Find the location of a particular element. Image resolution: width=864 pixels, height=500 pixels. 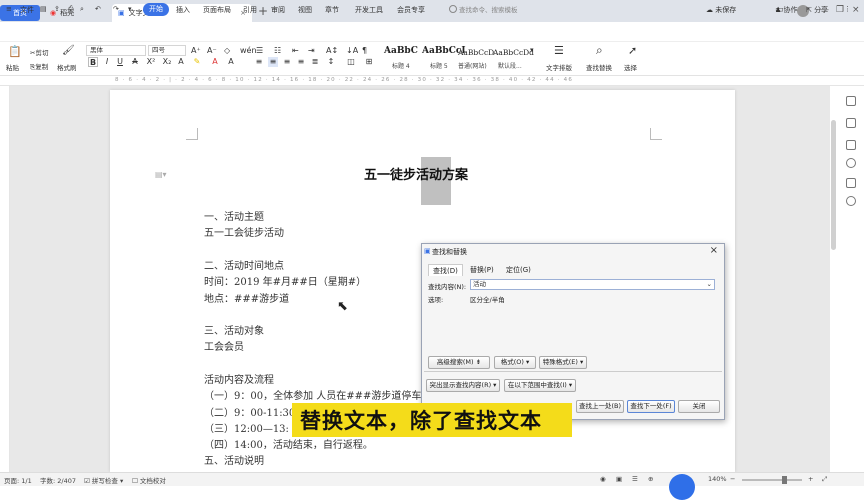

doc-line: （三）12:00—13: is located at coordinates (246, 427).